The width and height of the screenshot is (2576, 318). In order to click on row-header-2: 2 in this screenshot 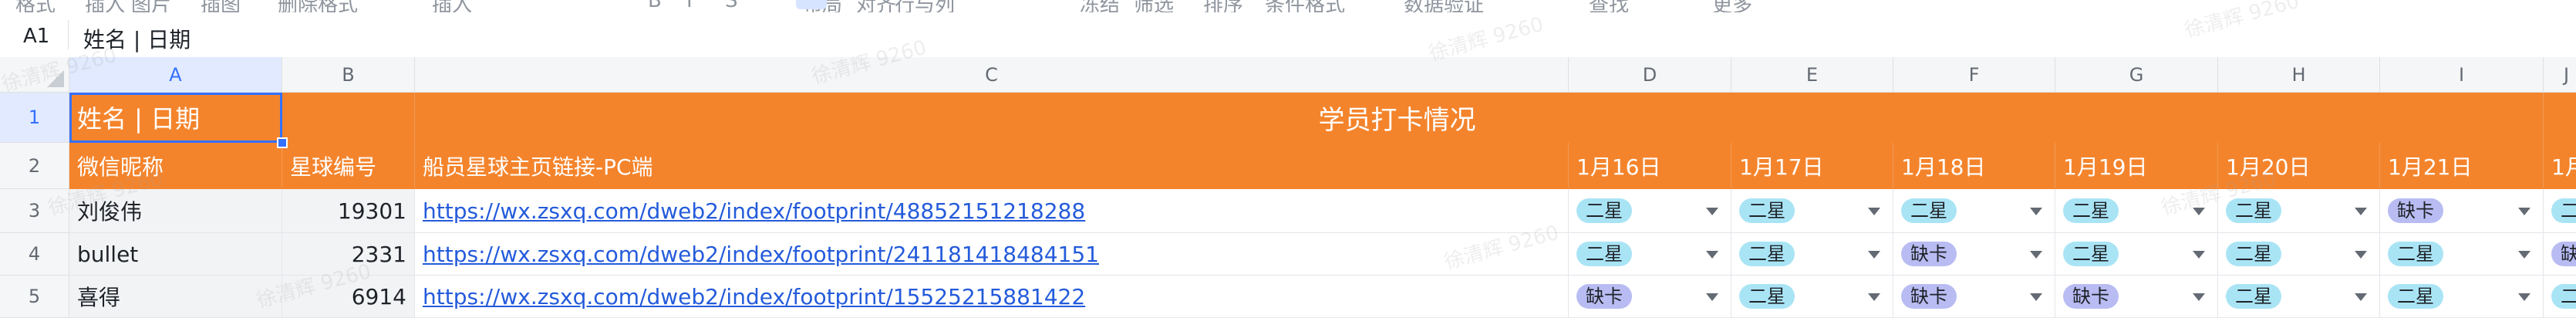, I will do `click(34, 166)`.